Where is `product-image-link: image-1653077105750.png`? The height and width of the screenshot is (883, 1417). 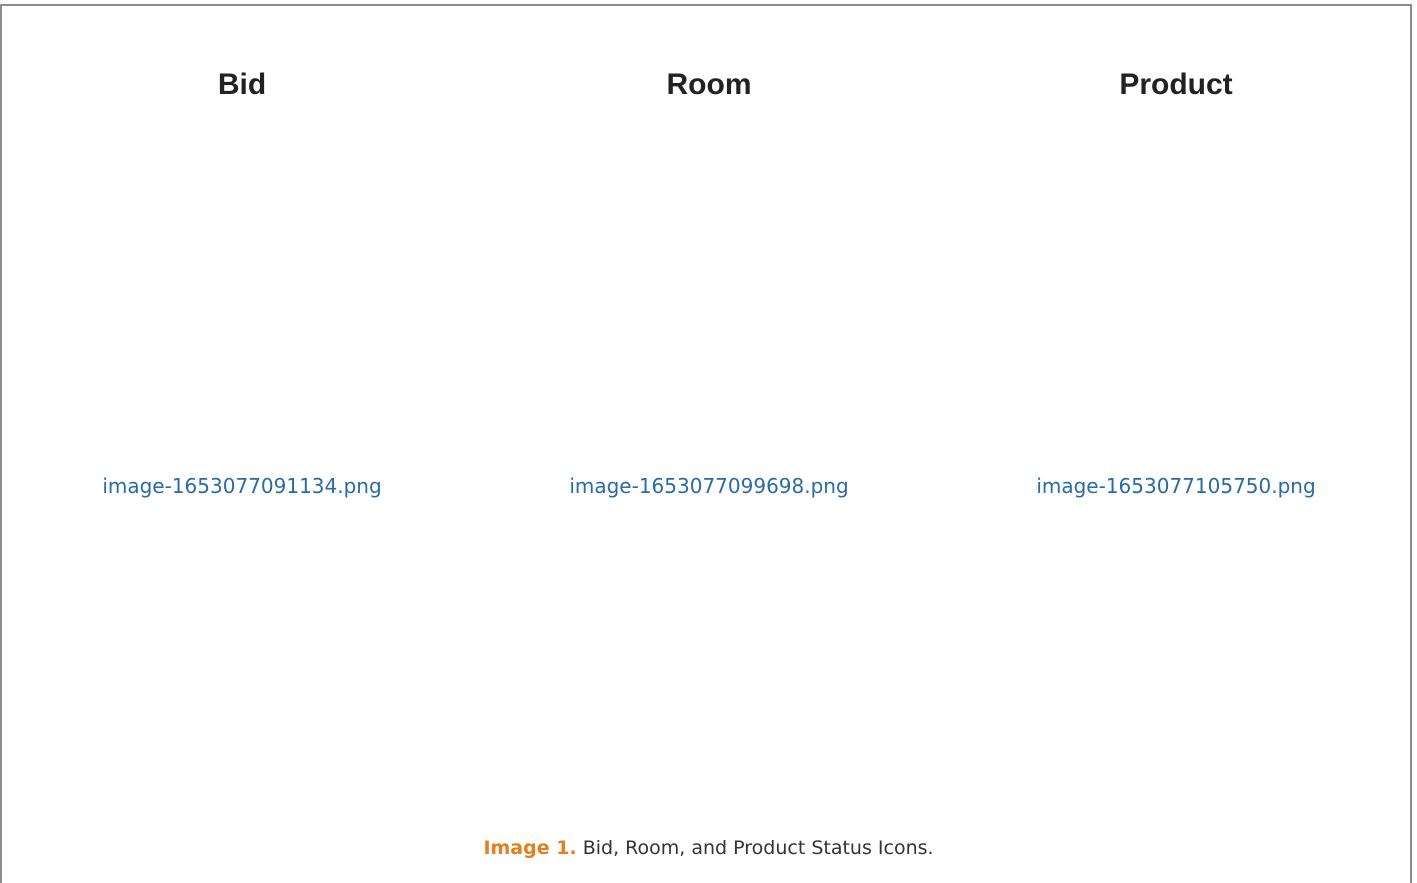 product-image-link: image-1653077105750.png is located at coordinates (1176, 486).